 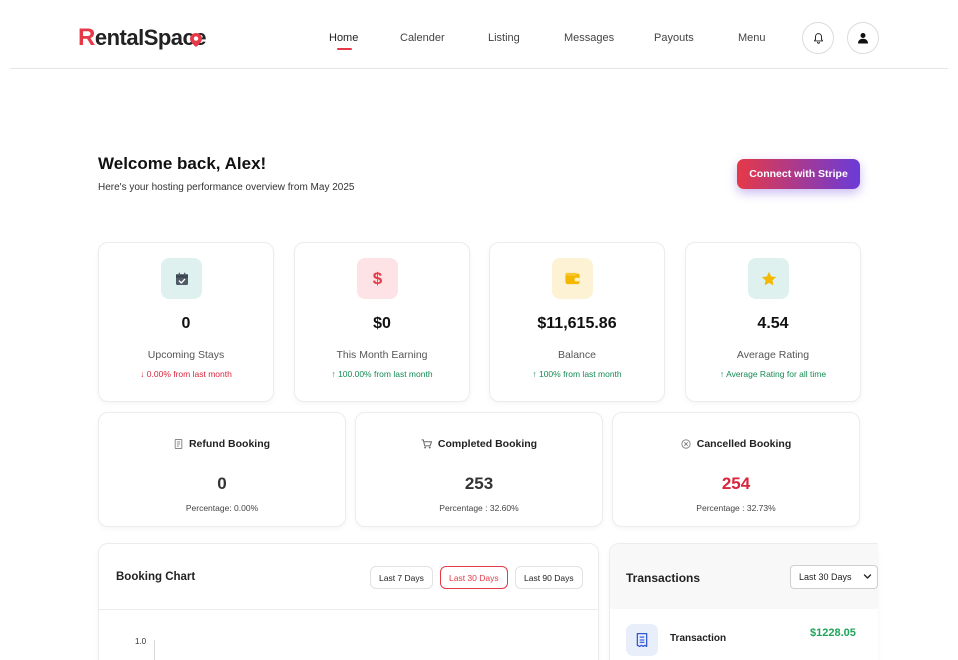 I want to click on nav-active-indicator, so click(x=344, y=49).